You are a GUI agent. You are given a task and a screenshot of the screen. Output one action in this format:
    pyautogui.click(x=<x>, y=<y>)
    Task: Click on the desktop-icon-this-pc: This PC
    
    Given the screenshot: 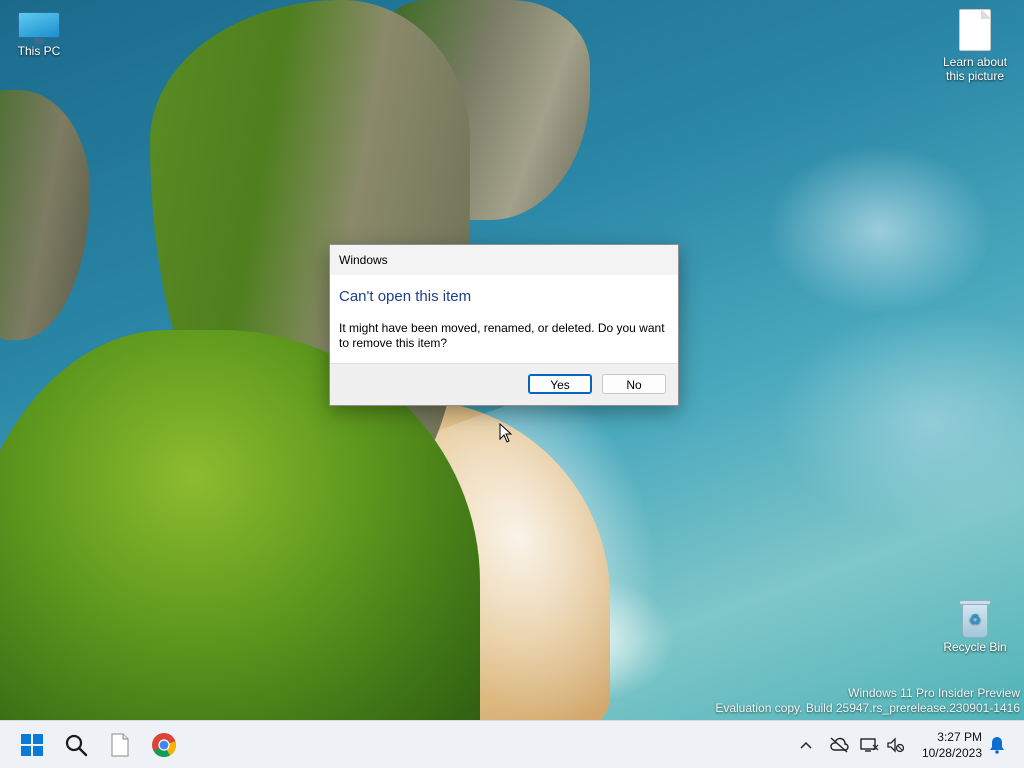 What is the action you would take?
    pyautogui.click(x=39, y=35)
    